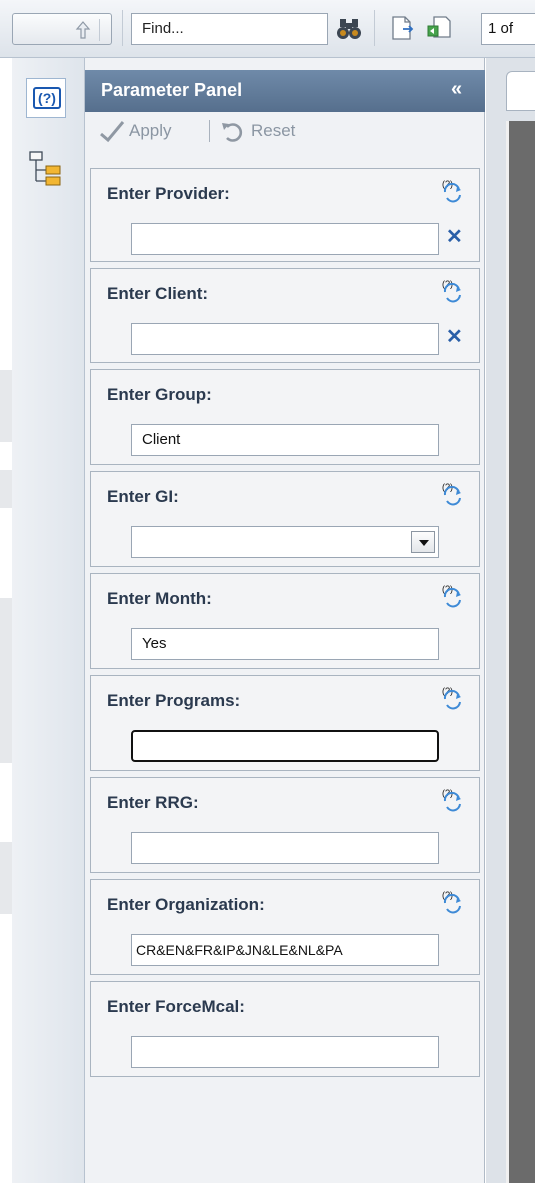  I want to click on rrg-input, so click(285, 848).